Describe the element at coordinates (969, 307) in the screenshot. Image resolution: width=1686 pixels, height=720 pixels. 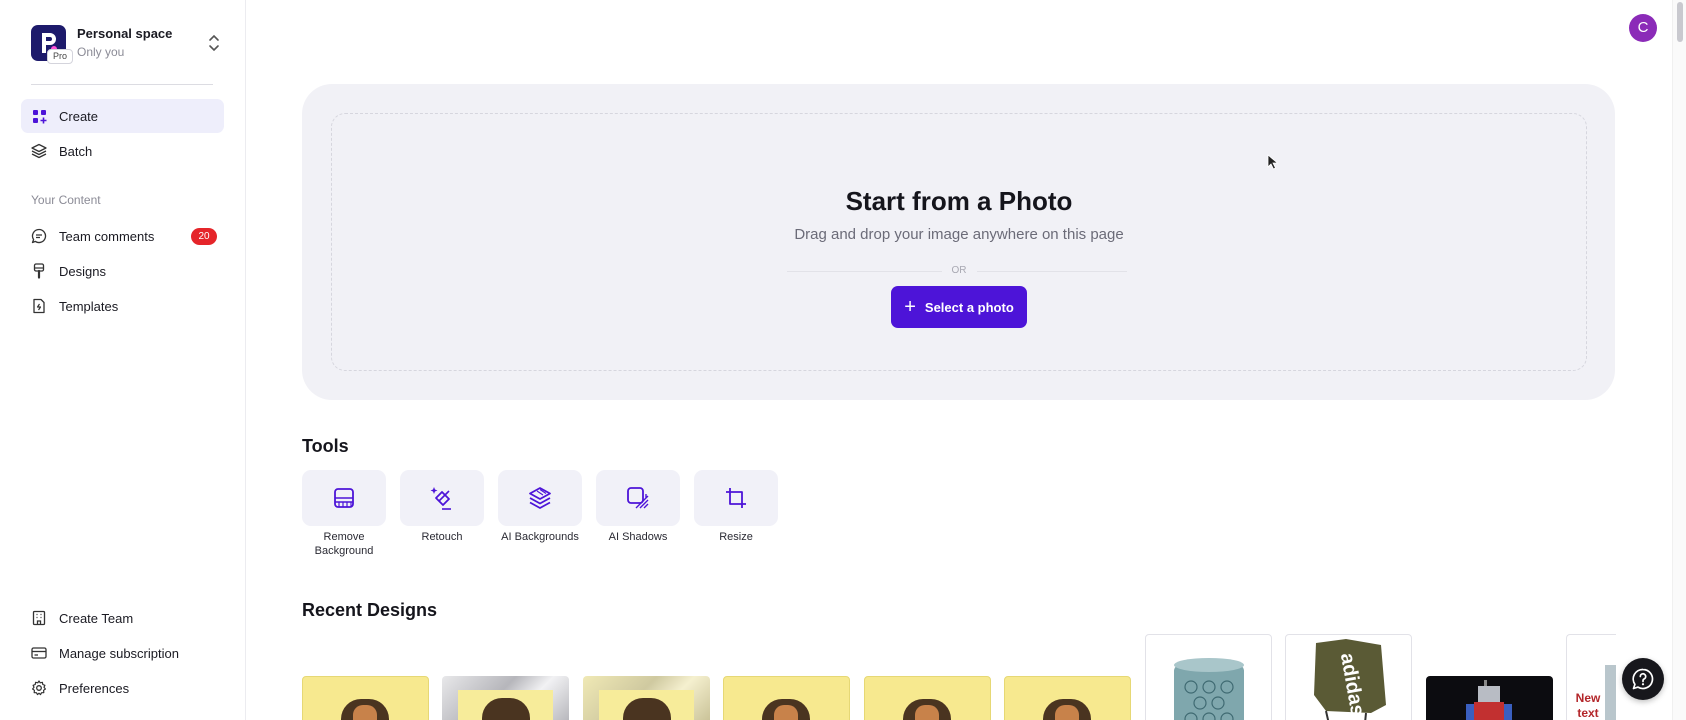
I see `select-photo-label: Select a photo` at that location.